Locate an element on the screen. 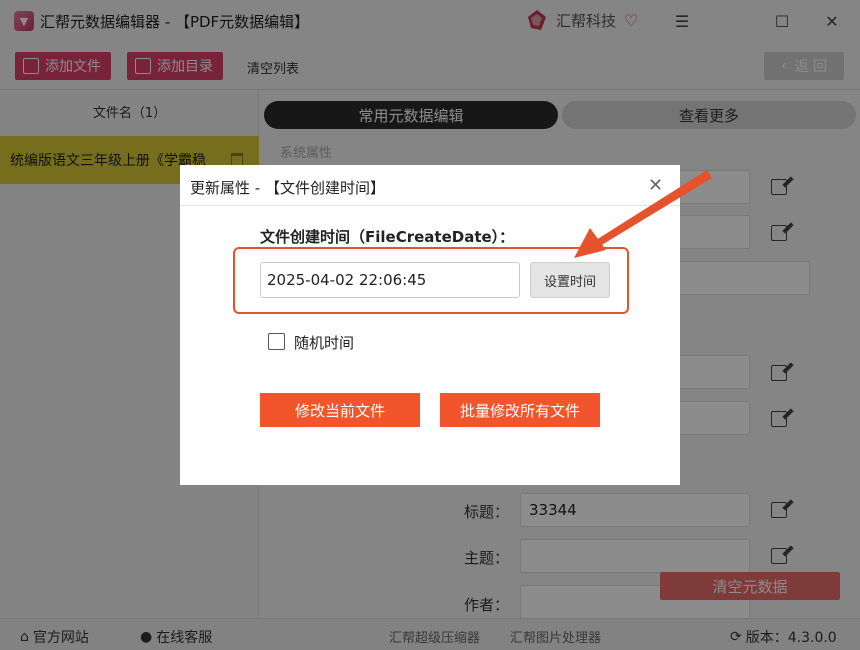 This screenshot has width=860, height=650. random-time-checkbox is located at coordinates (276, 341).